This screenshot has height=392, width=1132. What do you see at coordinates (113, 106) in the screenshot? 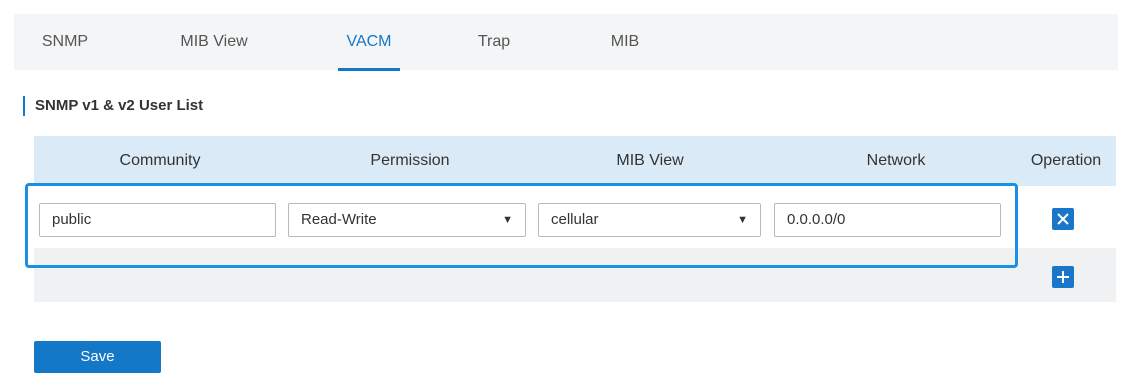
I see `section-title: SNMP v1 & v2 User List` at bounding box center [113, 106].